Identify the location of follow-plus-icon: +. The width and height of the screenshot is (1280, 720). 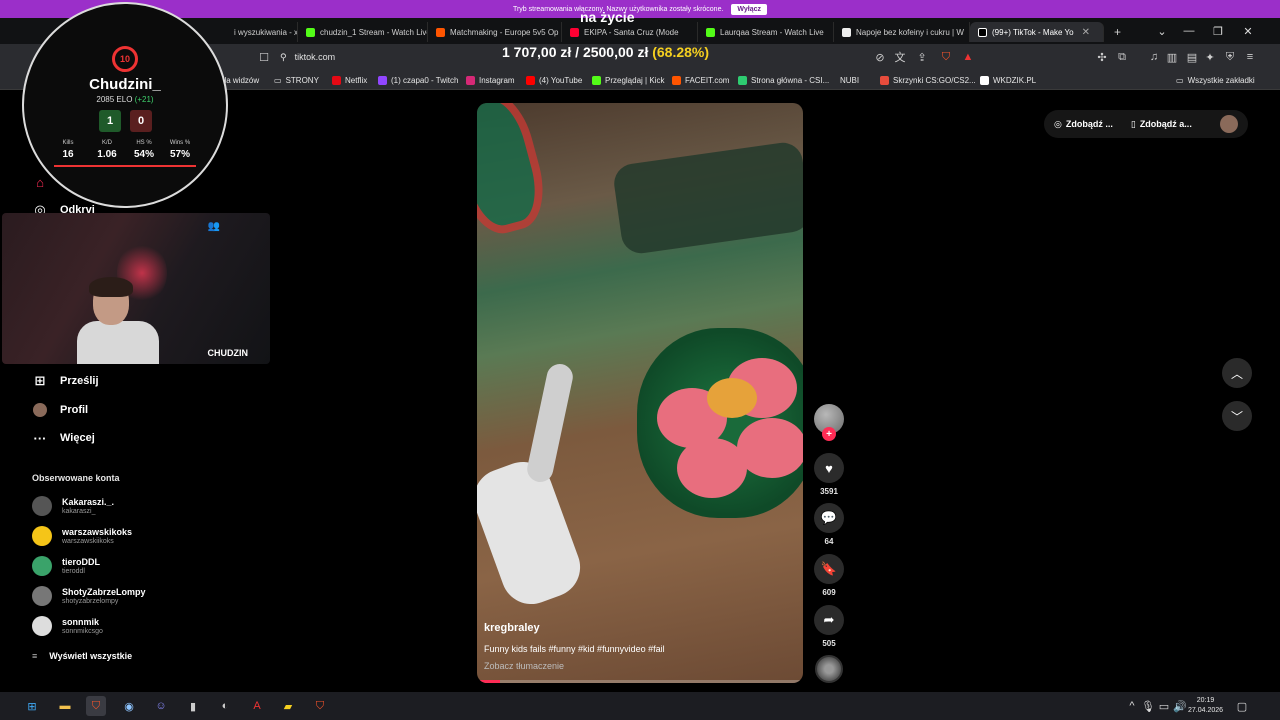
(829, 434).